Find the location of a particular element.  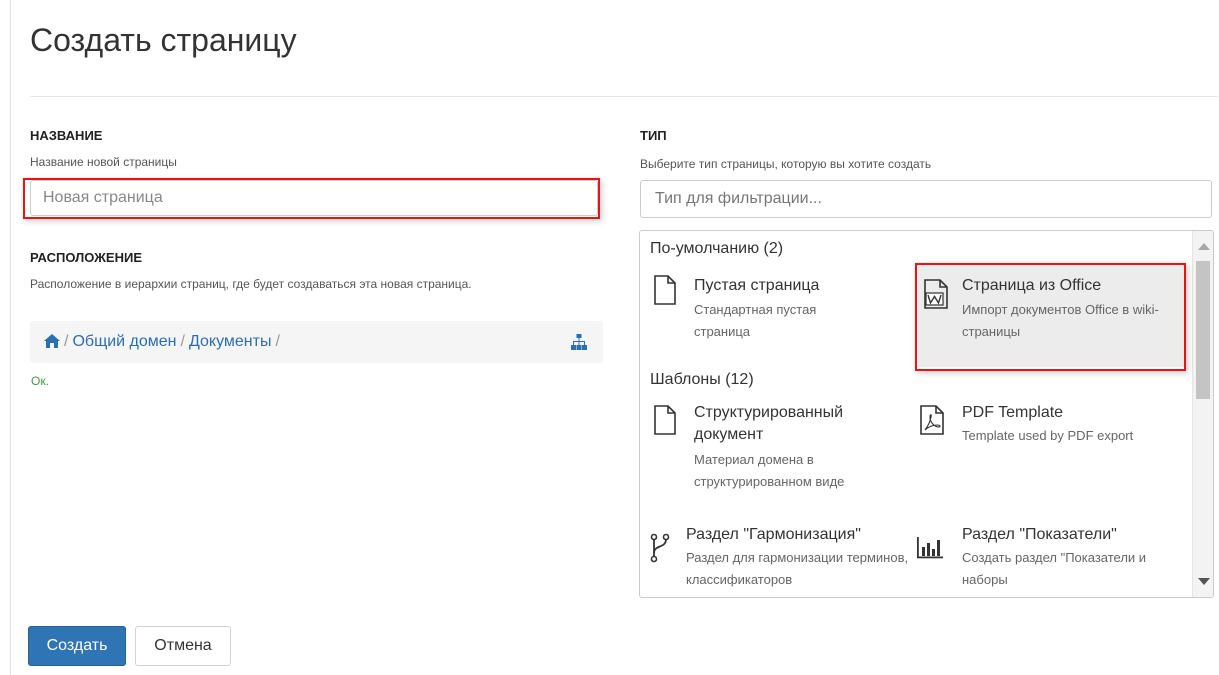

word-document-icon is located at coordinates (936, 296).